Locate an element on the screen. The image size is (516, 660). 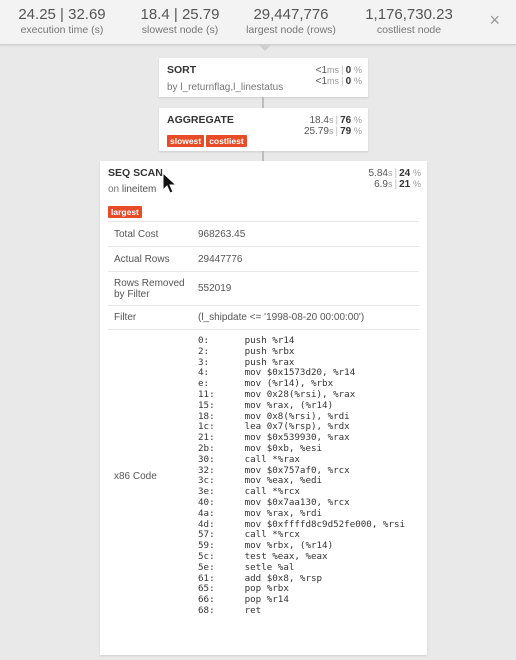
largest-node-stat: 29,447,776 largest node (rows) is located at coordinates (291, 21).